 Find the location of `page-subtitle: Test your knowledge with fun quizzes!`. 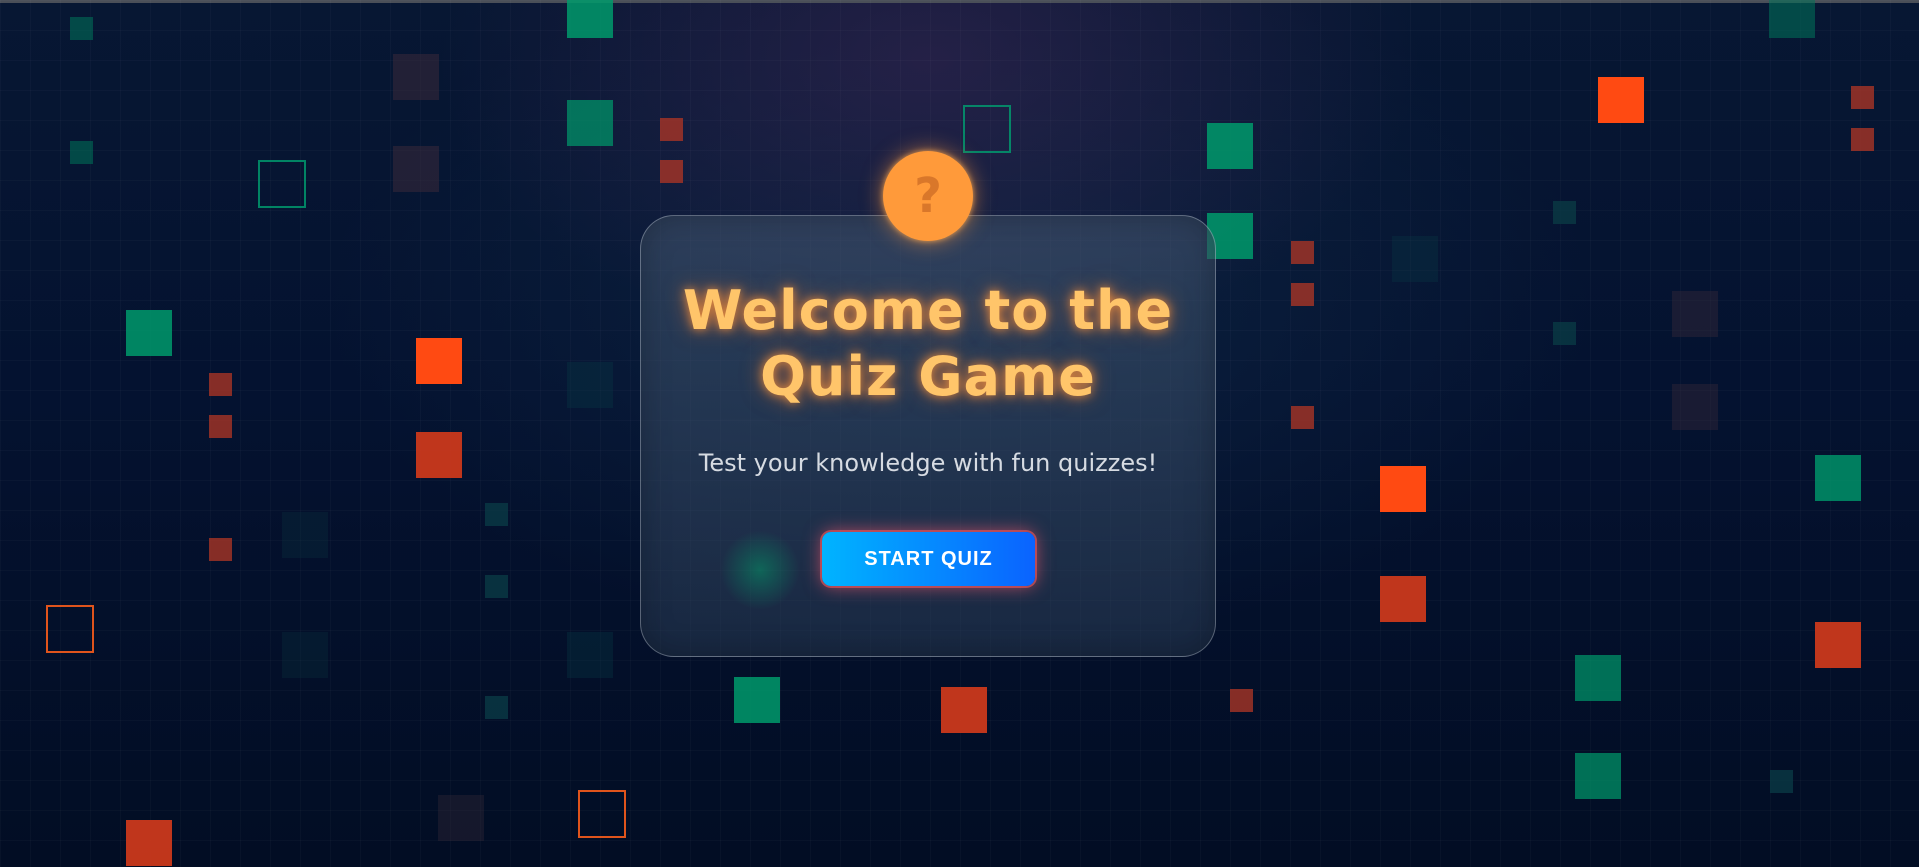

page-subtitle: Test your knowledge with fun quizzes! is located at coordinates (928, 463).